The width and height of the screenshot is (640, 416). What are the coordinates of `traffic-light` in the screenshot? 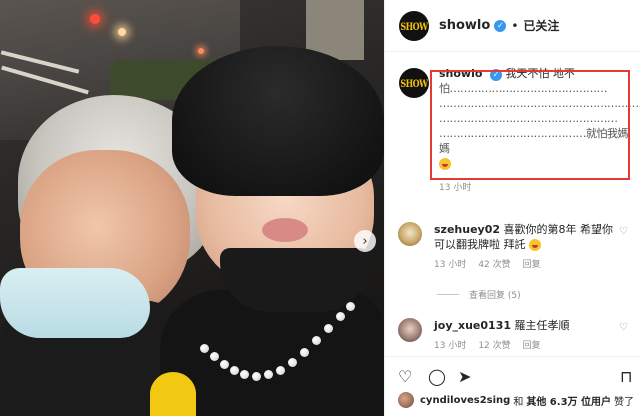 It's located at (95, 19).